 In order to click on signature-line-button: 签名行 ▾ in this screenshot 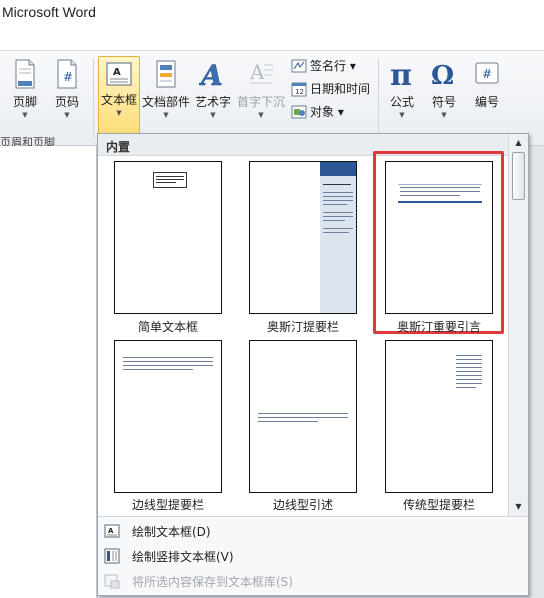, I will do `click(323, 65)`.